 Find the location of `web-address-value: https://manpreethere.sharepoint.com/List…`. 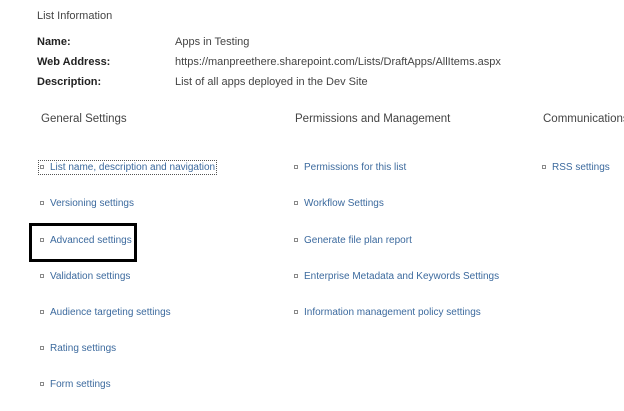

web-address-value: https://manpreethere.sharepoint.com/List… is located at coordinates (338, 62).